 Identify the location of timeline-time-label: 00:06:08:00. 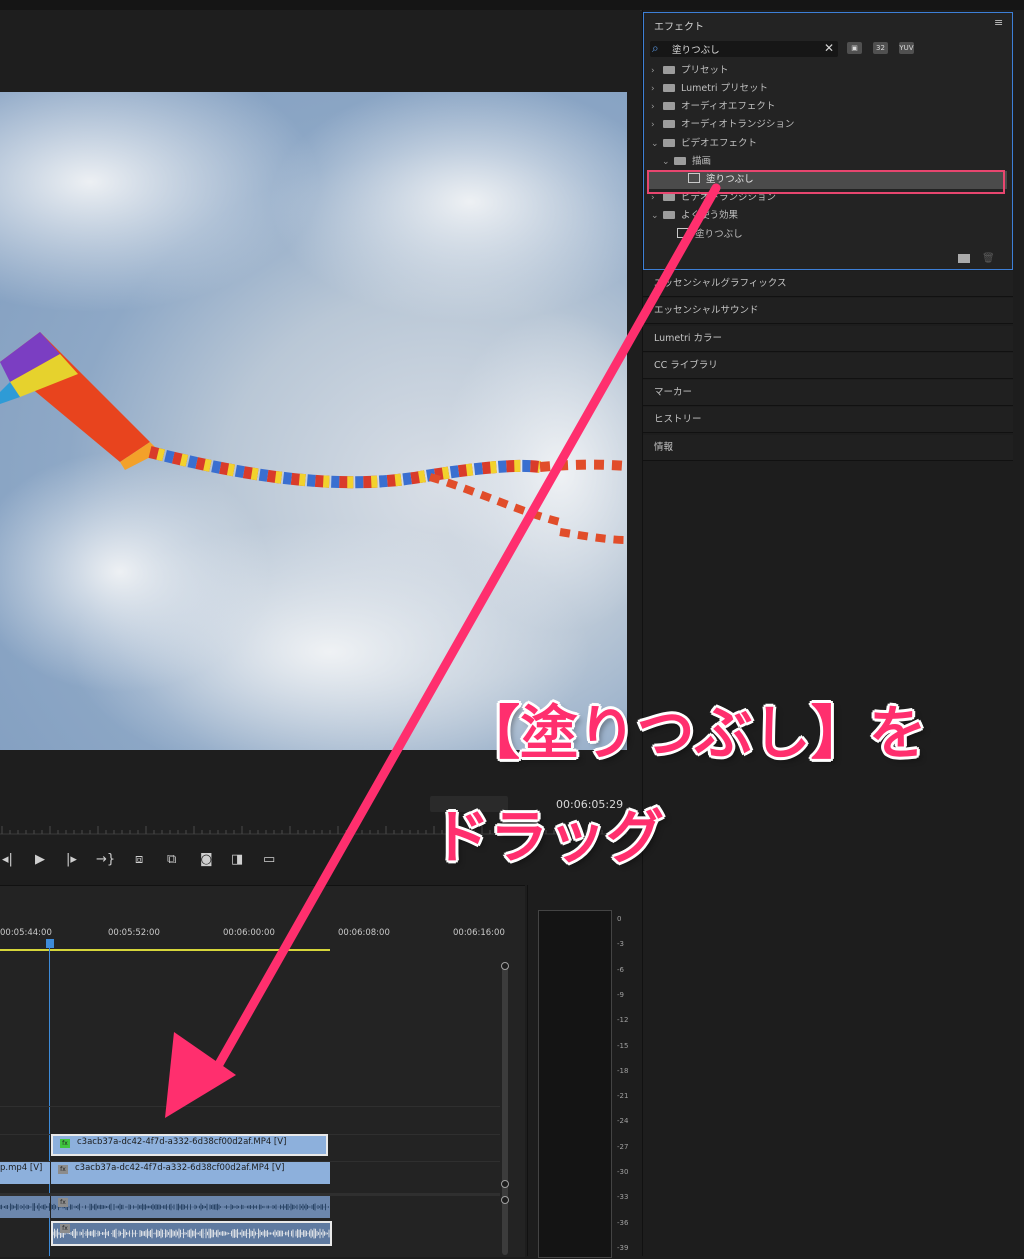
(364, 933).